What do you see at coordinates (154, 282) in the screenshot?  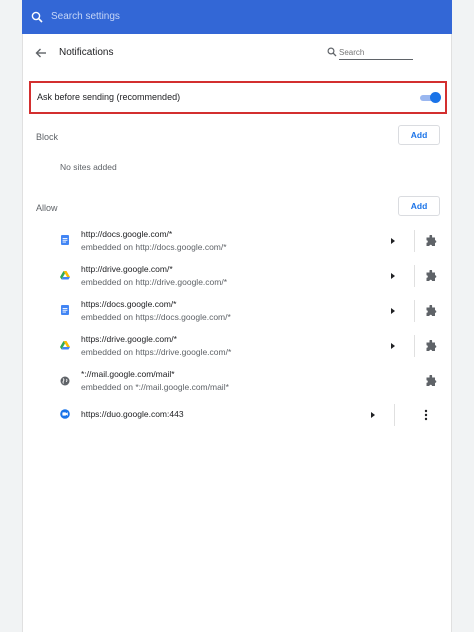 I see `site-embedded-on: embedded on http://drive.google.com/*` at bounding box center [154, 282].